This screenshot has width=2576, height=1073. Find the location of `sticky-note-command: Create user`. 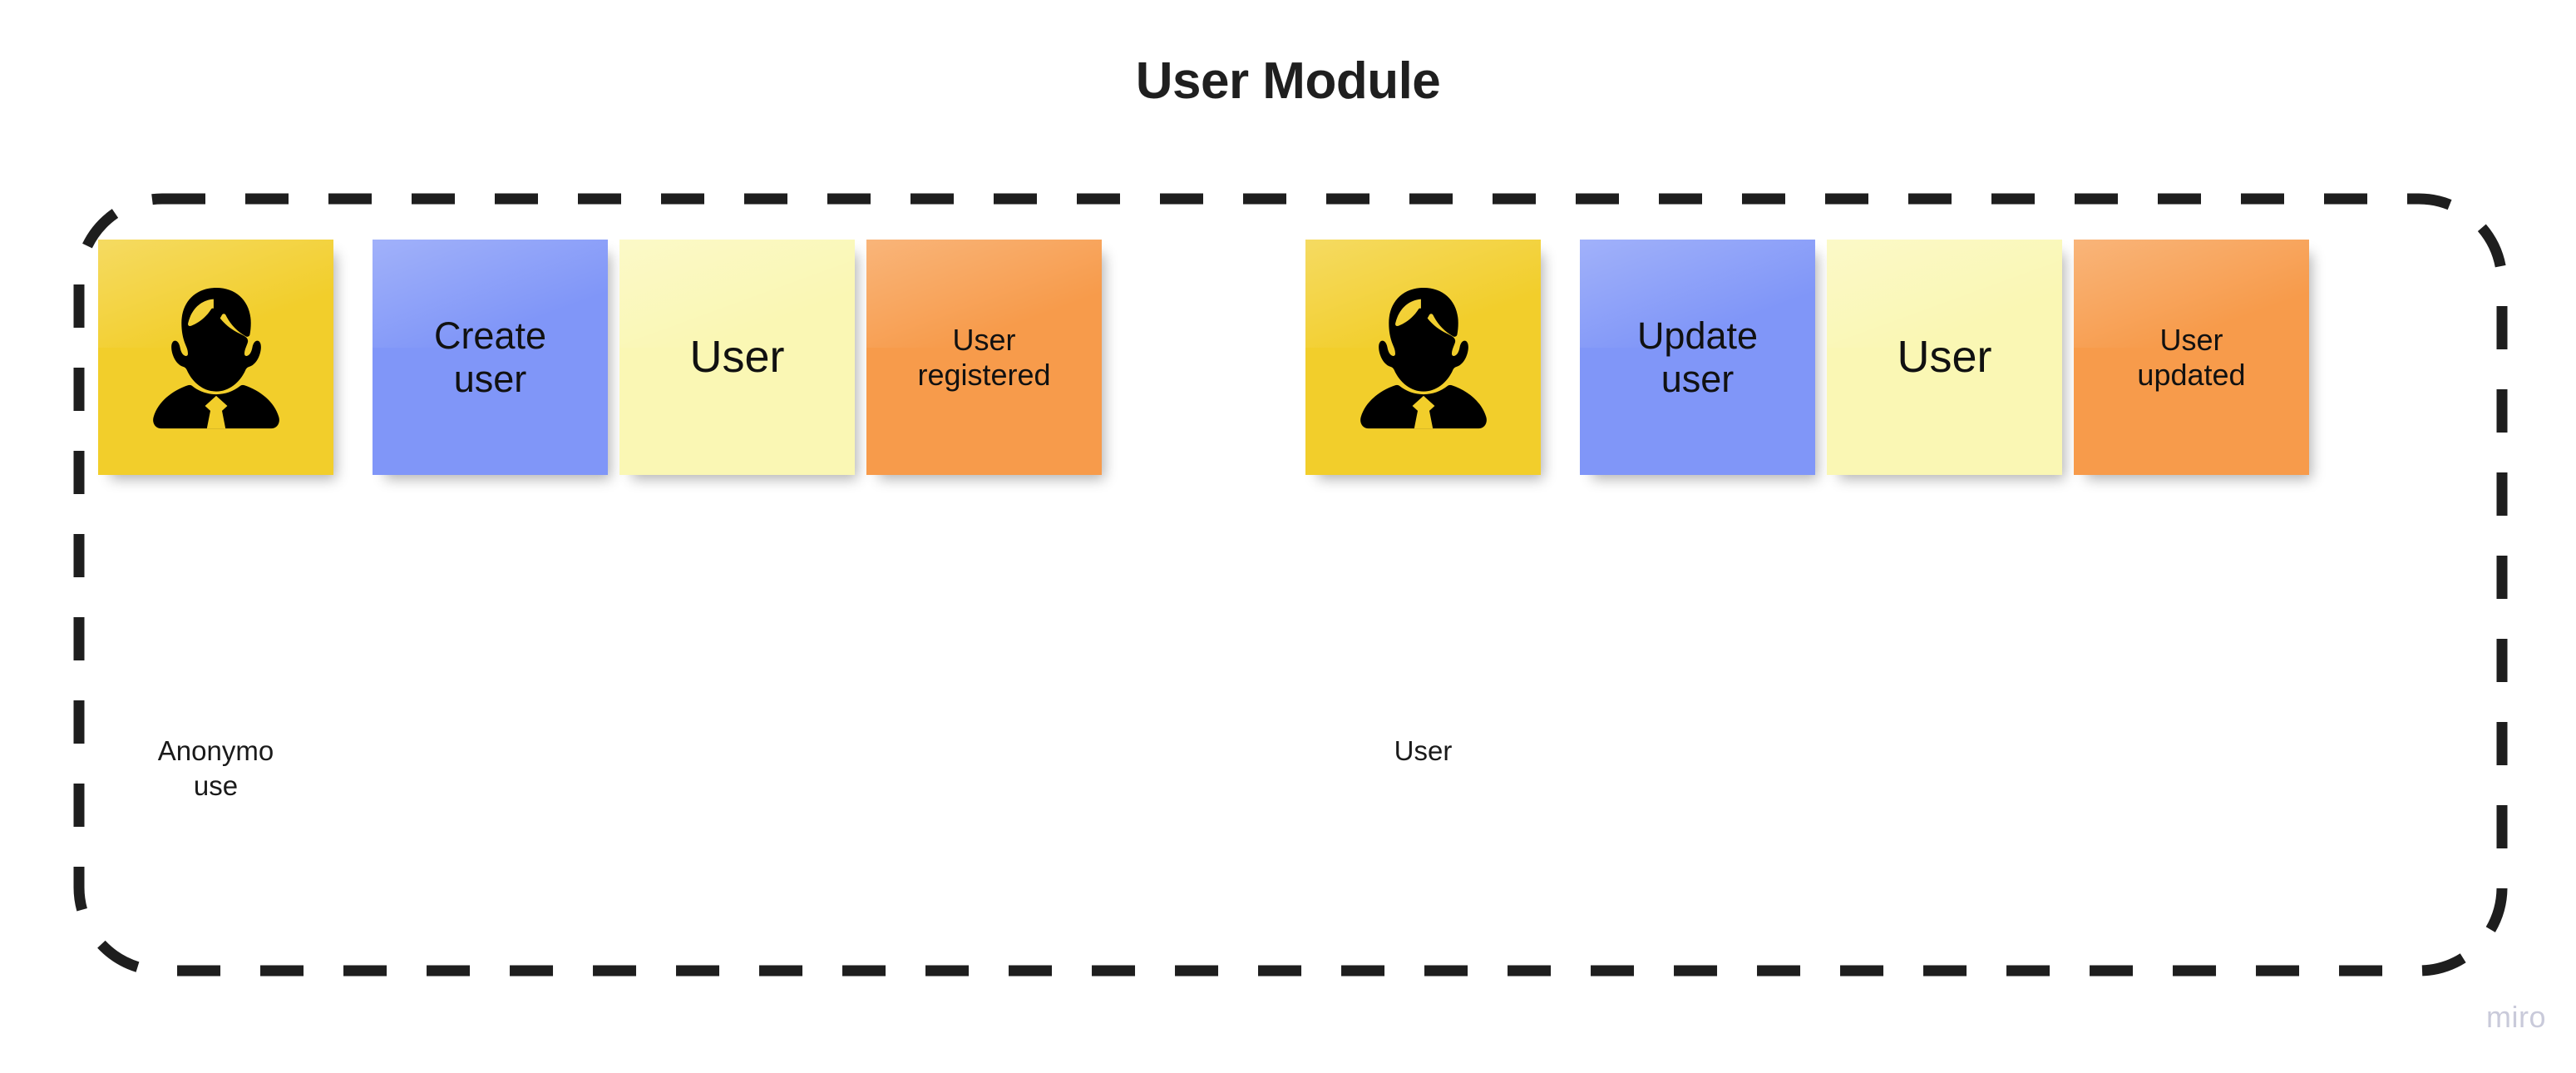

sticky-note-command: Create user is located at coordinates (491, 357).